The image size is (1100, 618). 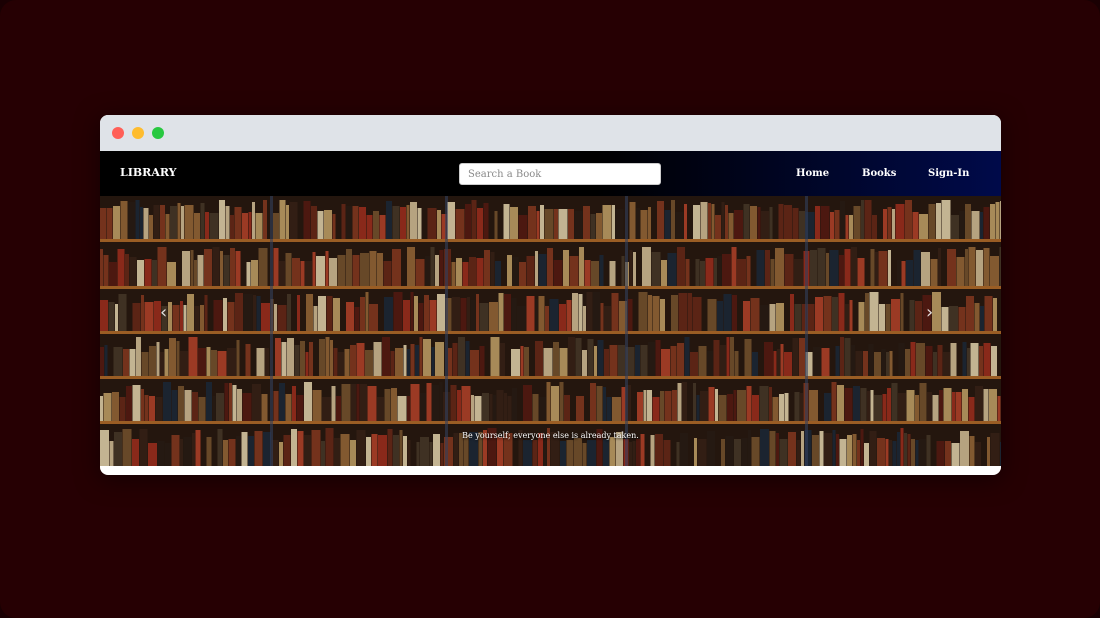 What do you see at coordinates (929, 313) in the screenshot?
I see `chevron-right-icon: ›` at bounding box center [929, 313].